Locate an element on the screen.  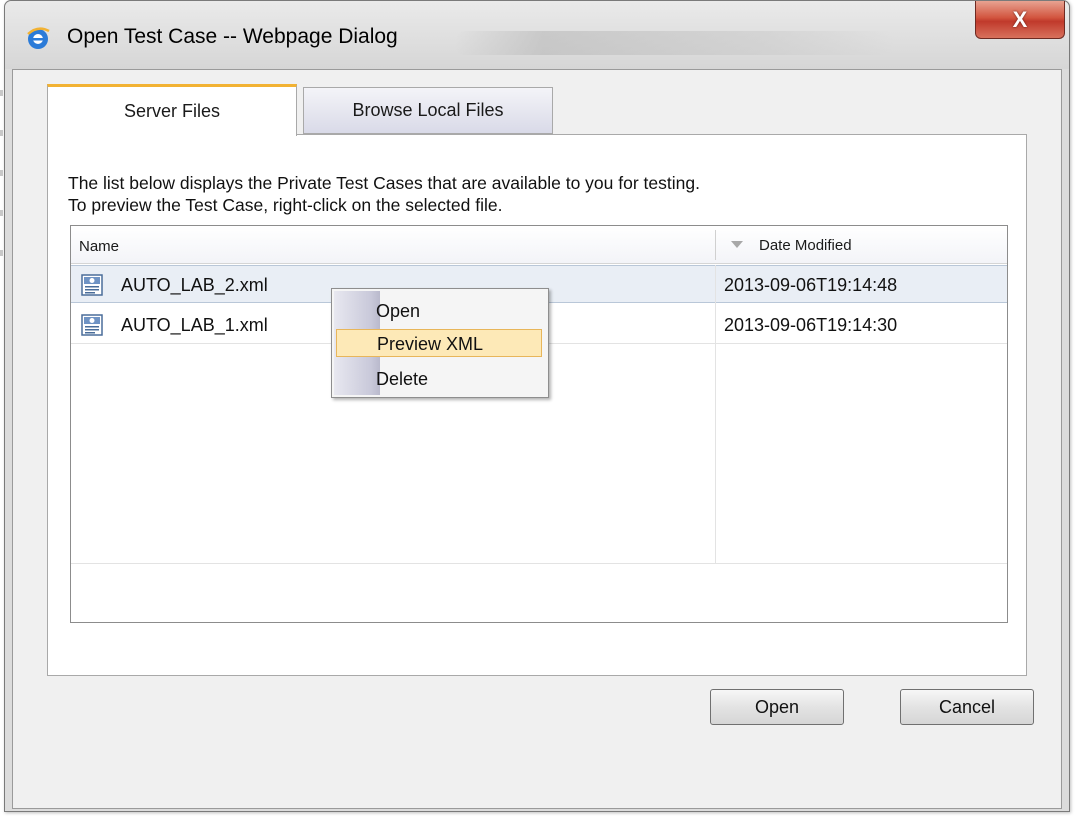
title-bar-blur is located at coordinates (675, 43).